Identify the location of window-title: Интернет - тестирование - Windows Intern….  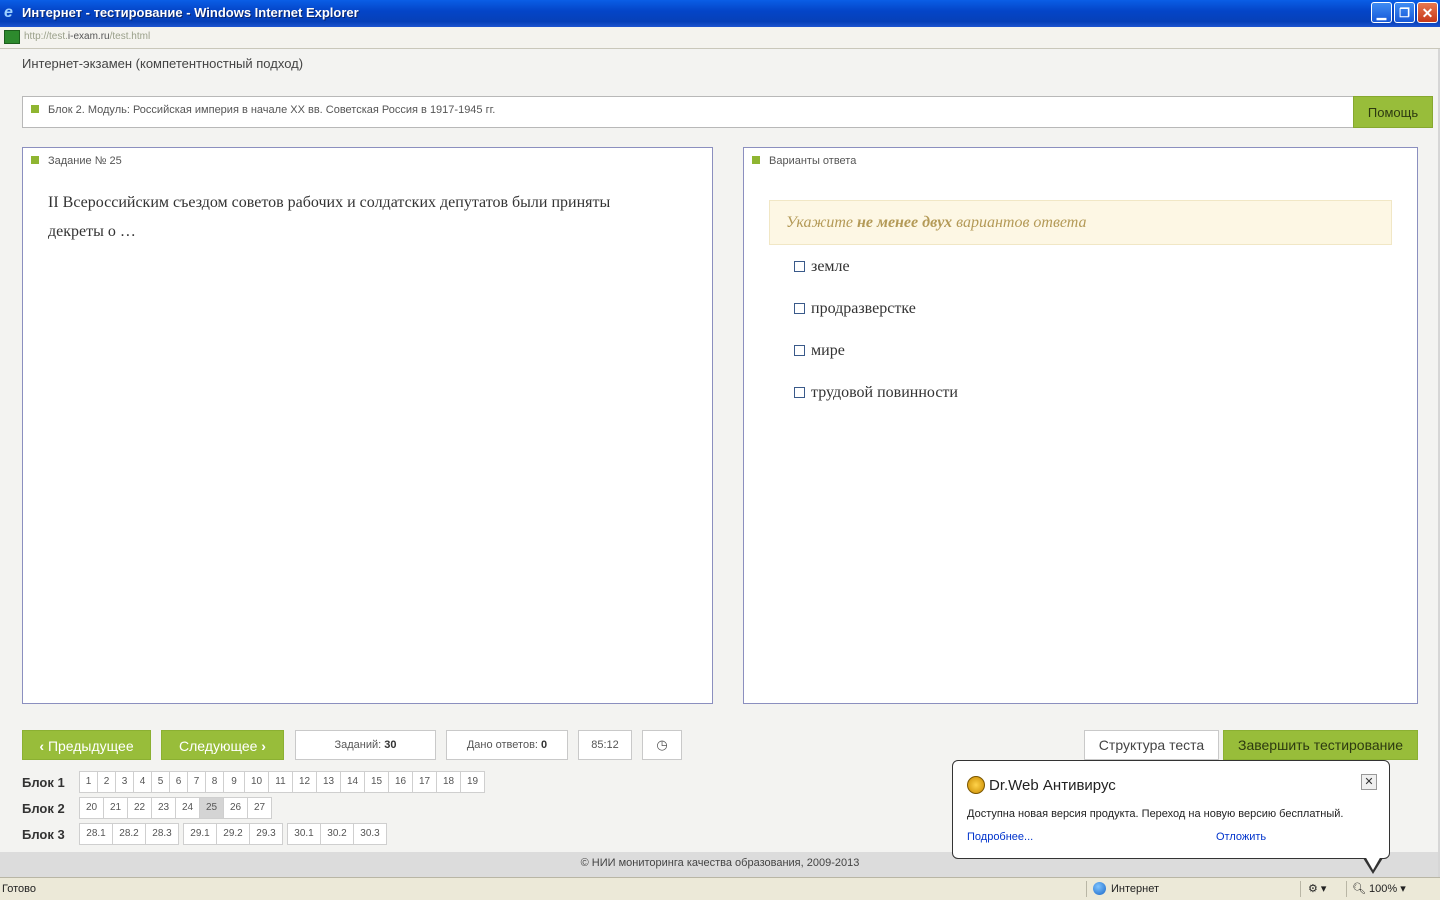
(190, 12).